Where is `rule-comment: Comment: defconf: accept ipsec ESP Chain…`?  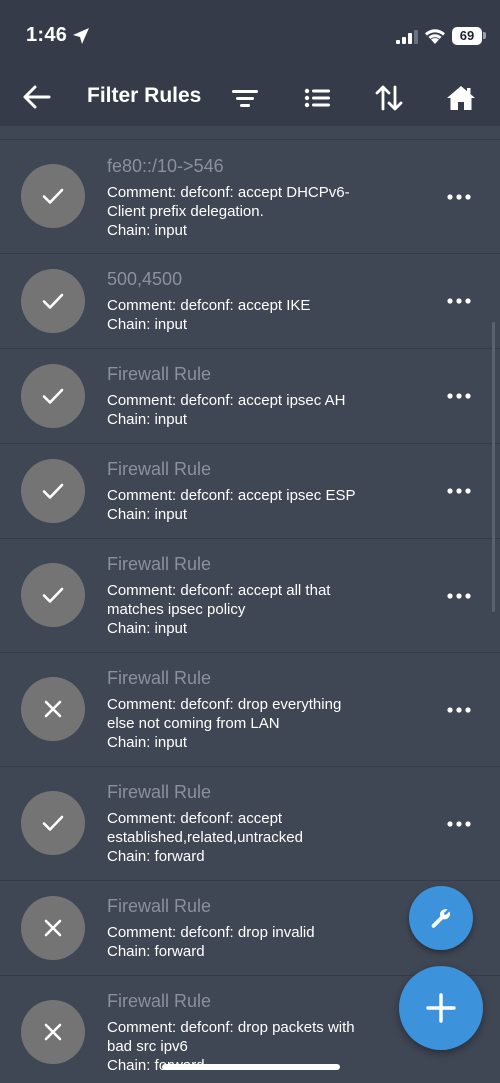 rule-comment: Comment: defconf: accept ipsec ESP Chain… is located at coordinates (257, 505).